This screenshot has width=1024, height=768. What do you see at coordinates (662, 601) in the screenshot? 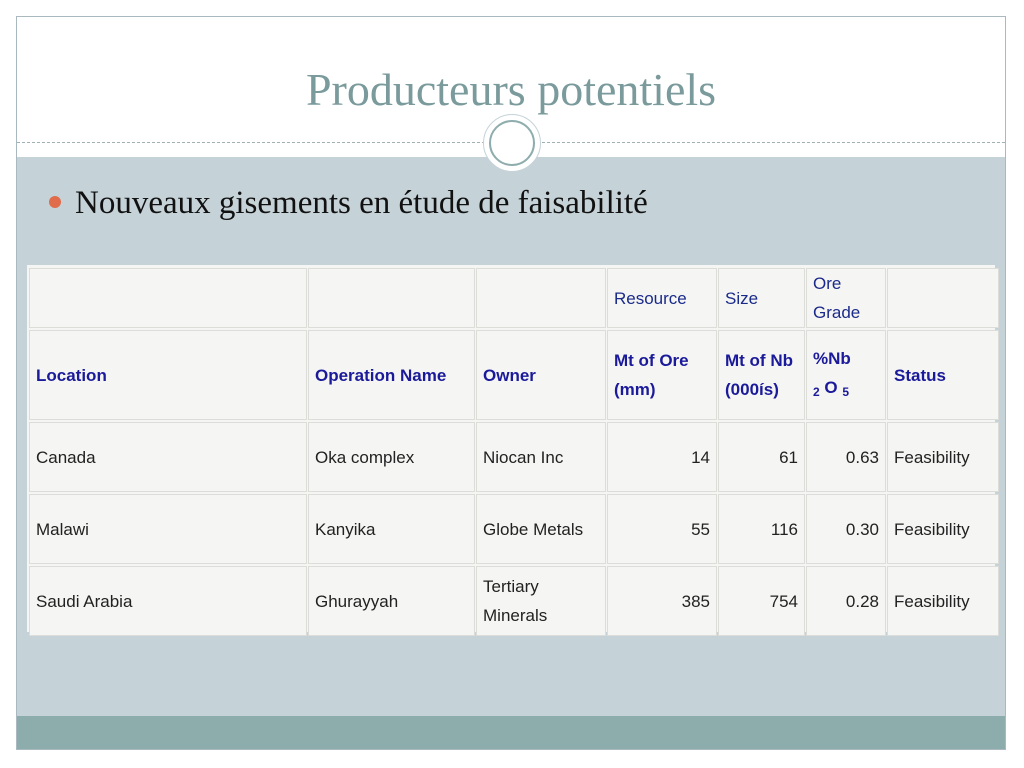
I see `resource-cell: 385` at bounding box center [662, 601].